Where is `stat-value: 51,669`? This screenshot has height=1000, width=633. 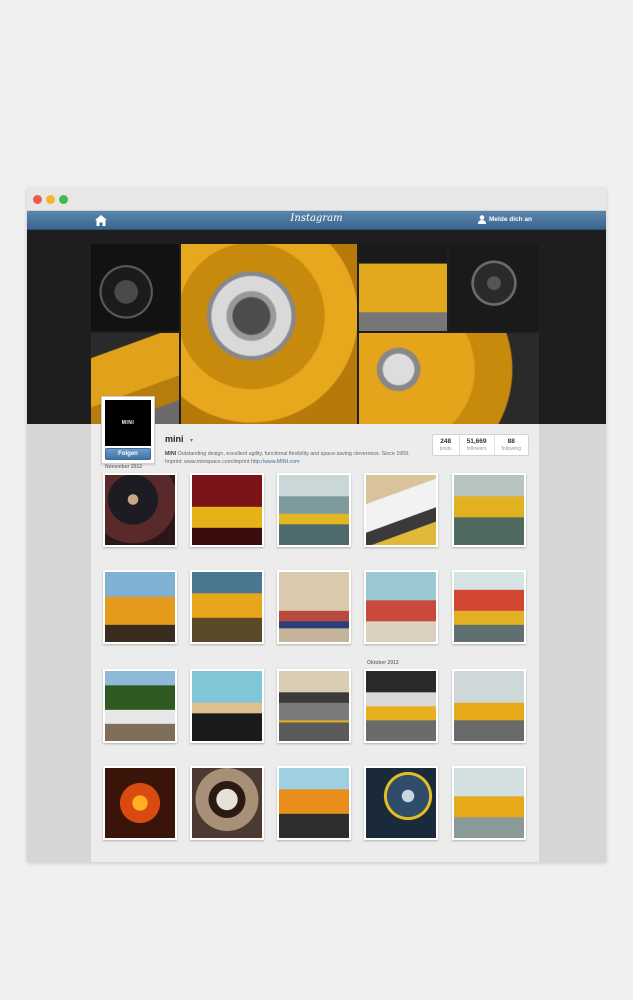
stat-value: 51,669 is located at coordinates (476, 441).